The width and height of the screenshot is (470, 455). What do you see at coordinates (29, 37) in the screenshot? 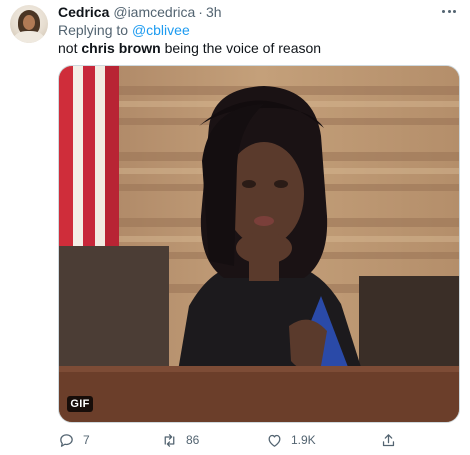
I see `avatar-shirt` at bounding box center [29, 37].